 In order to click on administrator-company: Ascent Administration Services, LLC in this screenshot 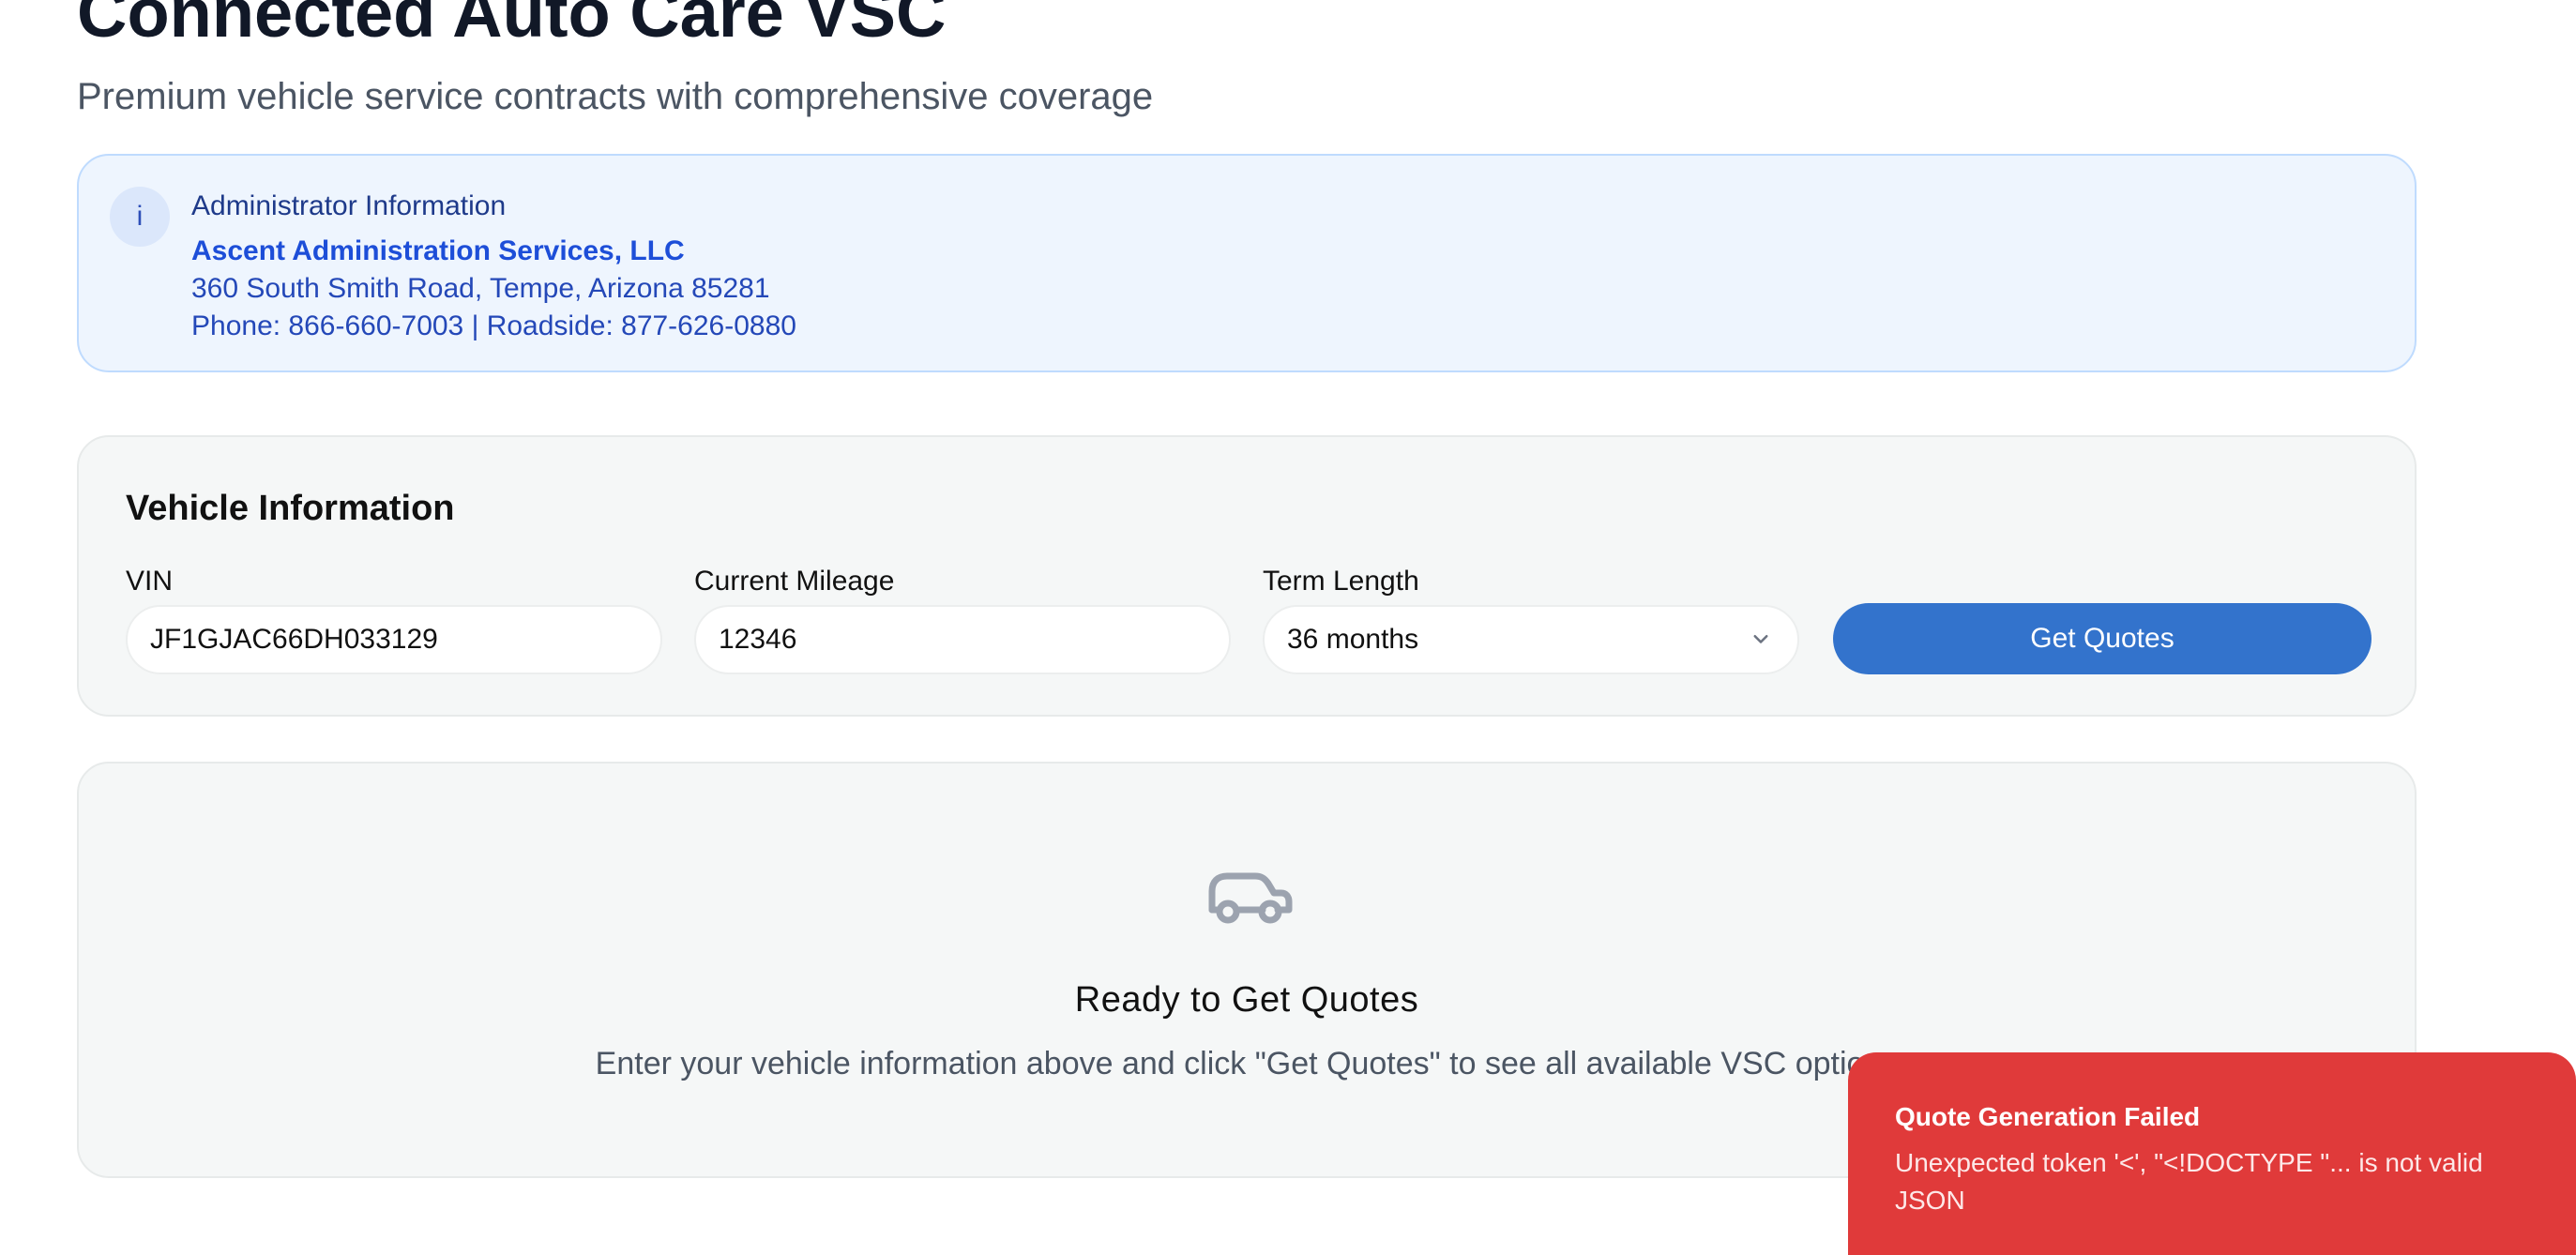, I will do `click(438, 250)`.